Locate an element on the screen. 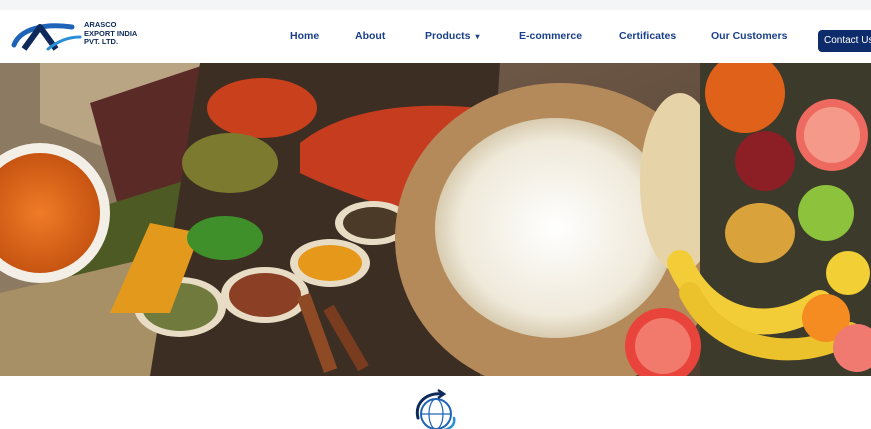 Image resolution: width=871 pixels, height=429 pixels. contact-us-button: Contact Us is located at coordinates (844, 41).